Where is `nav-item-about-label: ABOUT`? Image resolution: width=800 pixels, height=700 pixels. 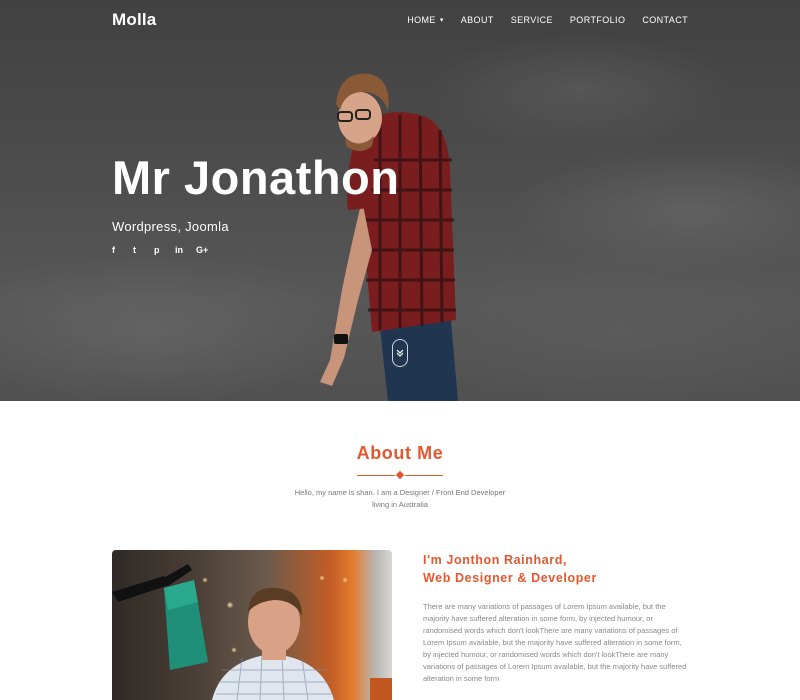 nav-item-about-label: ABOUT is located at coordinates (477, 20).